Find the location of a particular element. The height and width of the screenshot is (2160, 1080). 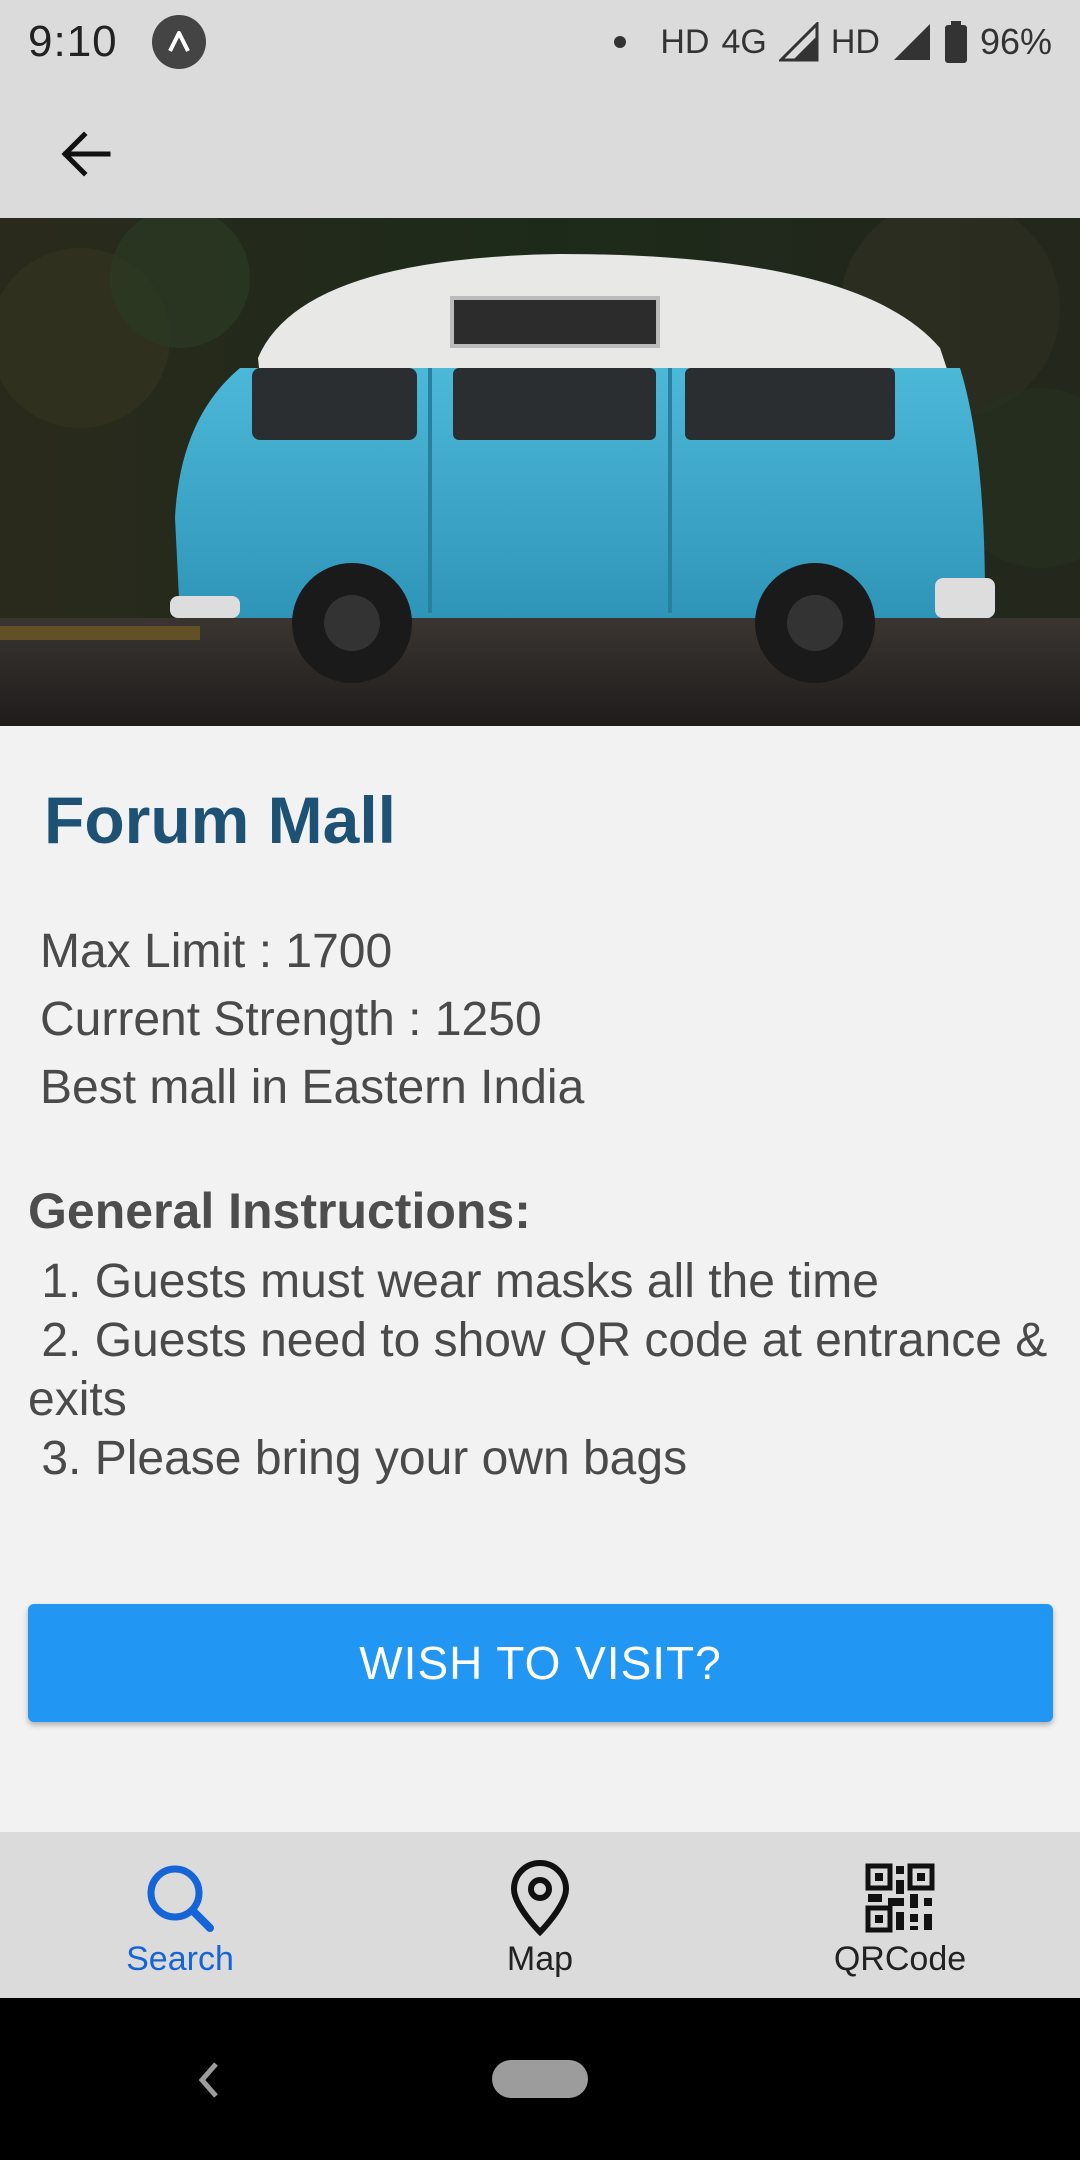

status-time: 9:10 is located at coordinates (73, 41).